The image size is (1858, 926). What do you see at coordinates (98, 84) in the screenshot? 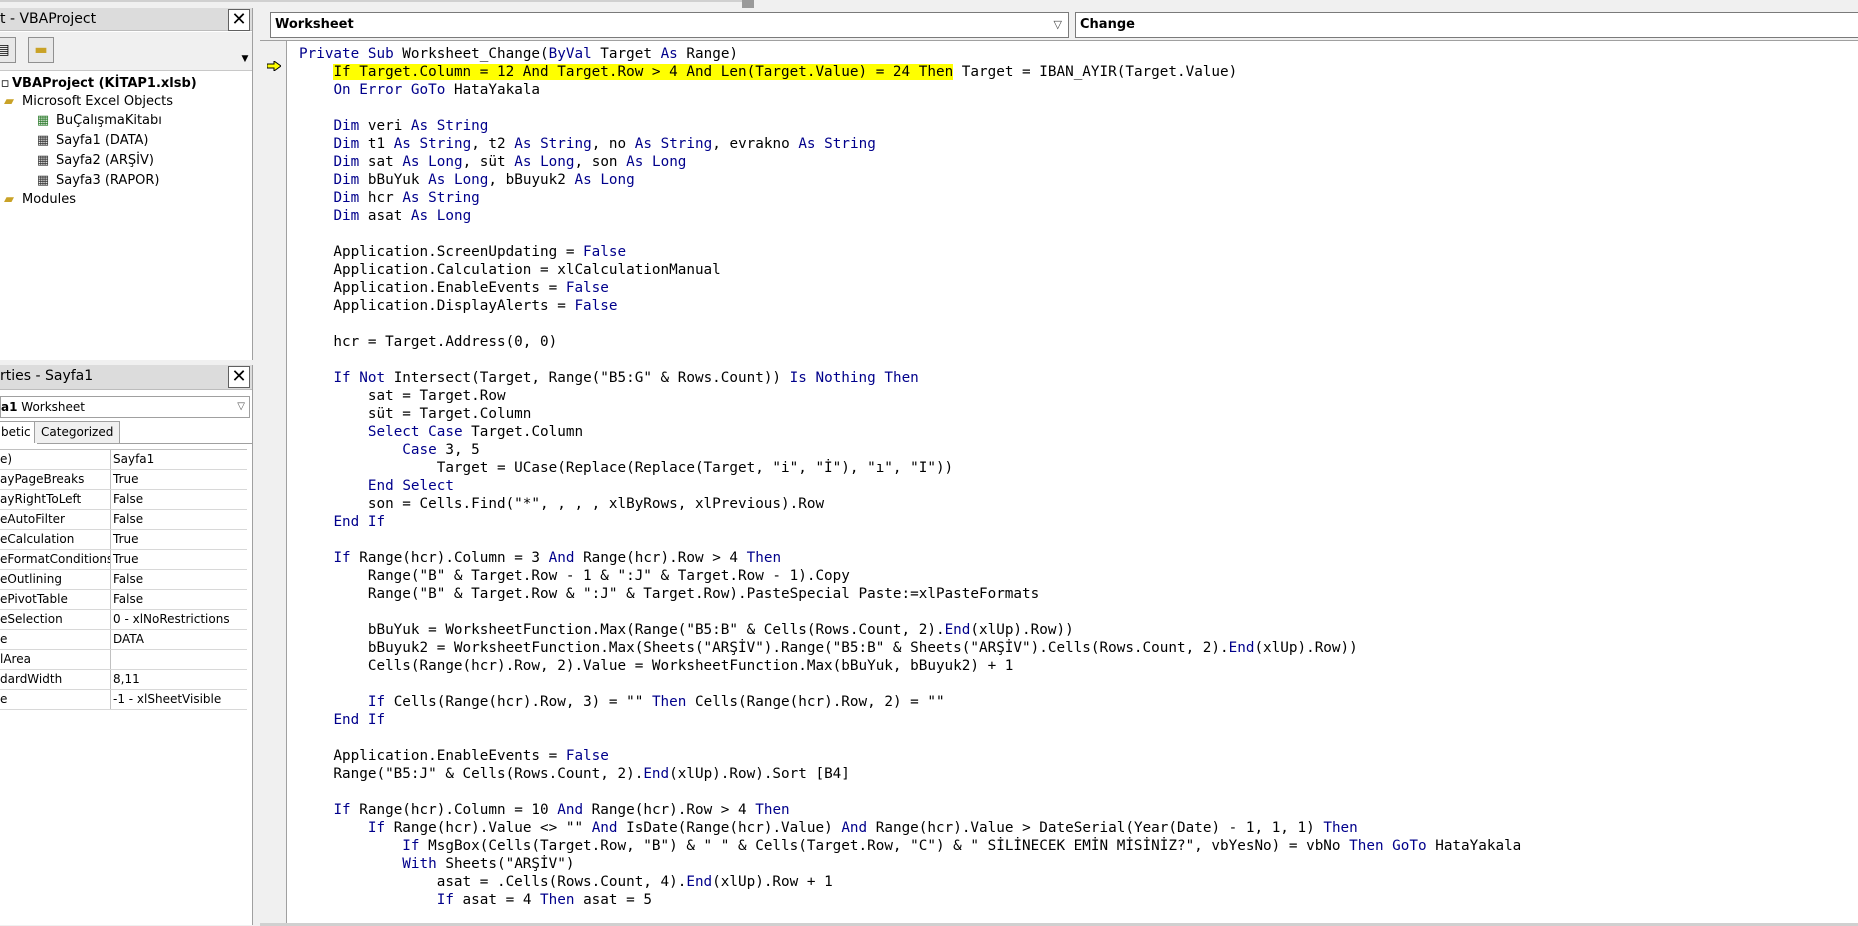
I see `tree-root-project: ▫ VBAProject (KİTAP1.xlsb)` at bounding box center [98, 84].